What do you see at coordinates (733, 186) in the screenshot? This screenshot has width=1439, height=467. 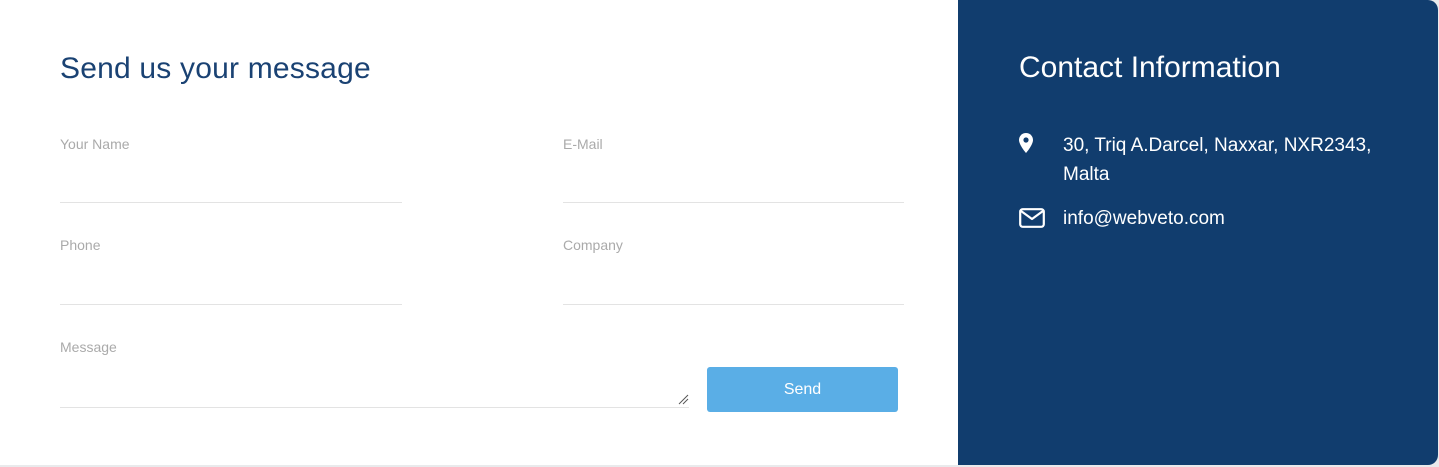 I see `email-input` at bounding box center [733, 186].